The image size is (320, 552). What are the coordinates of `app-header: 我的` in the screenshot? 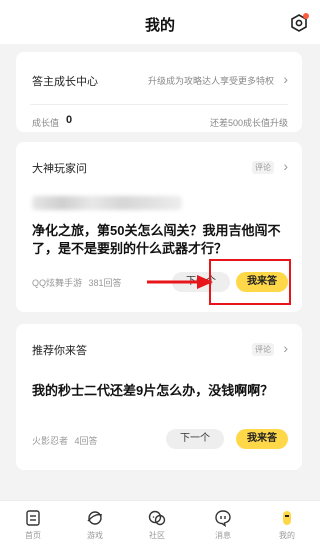 It's located at (160, 22).